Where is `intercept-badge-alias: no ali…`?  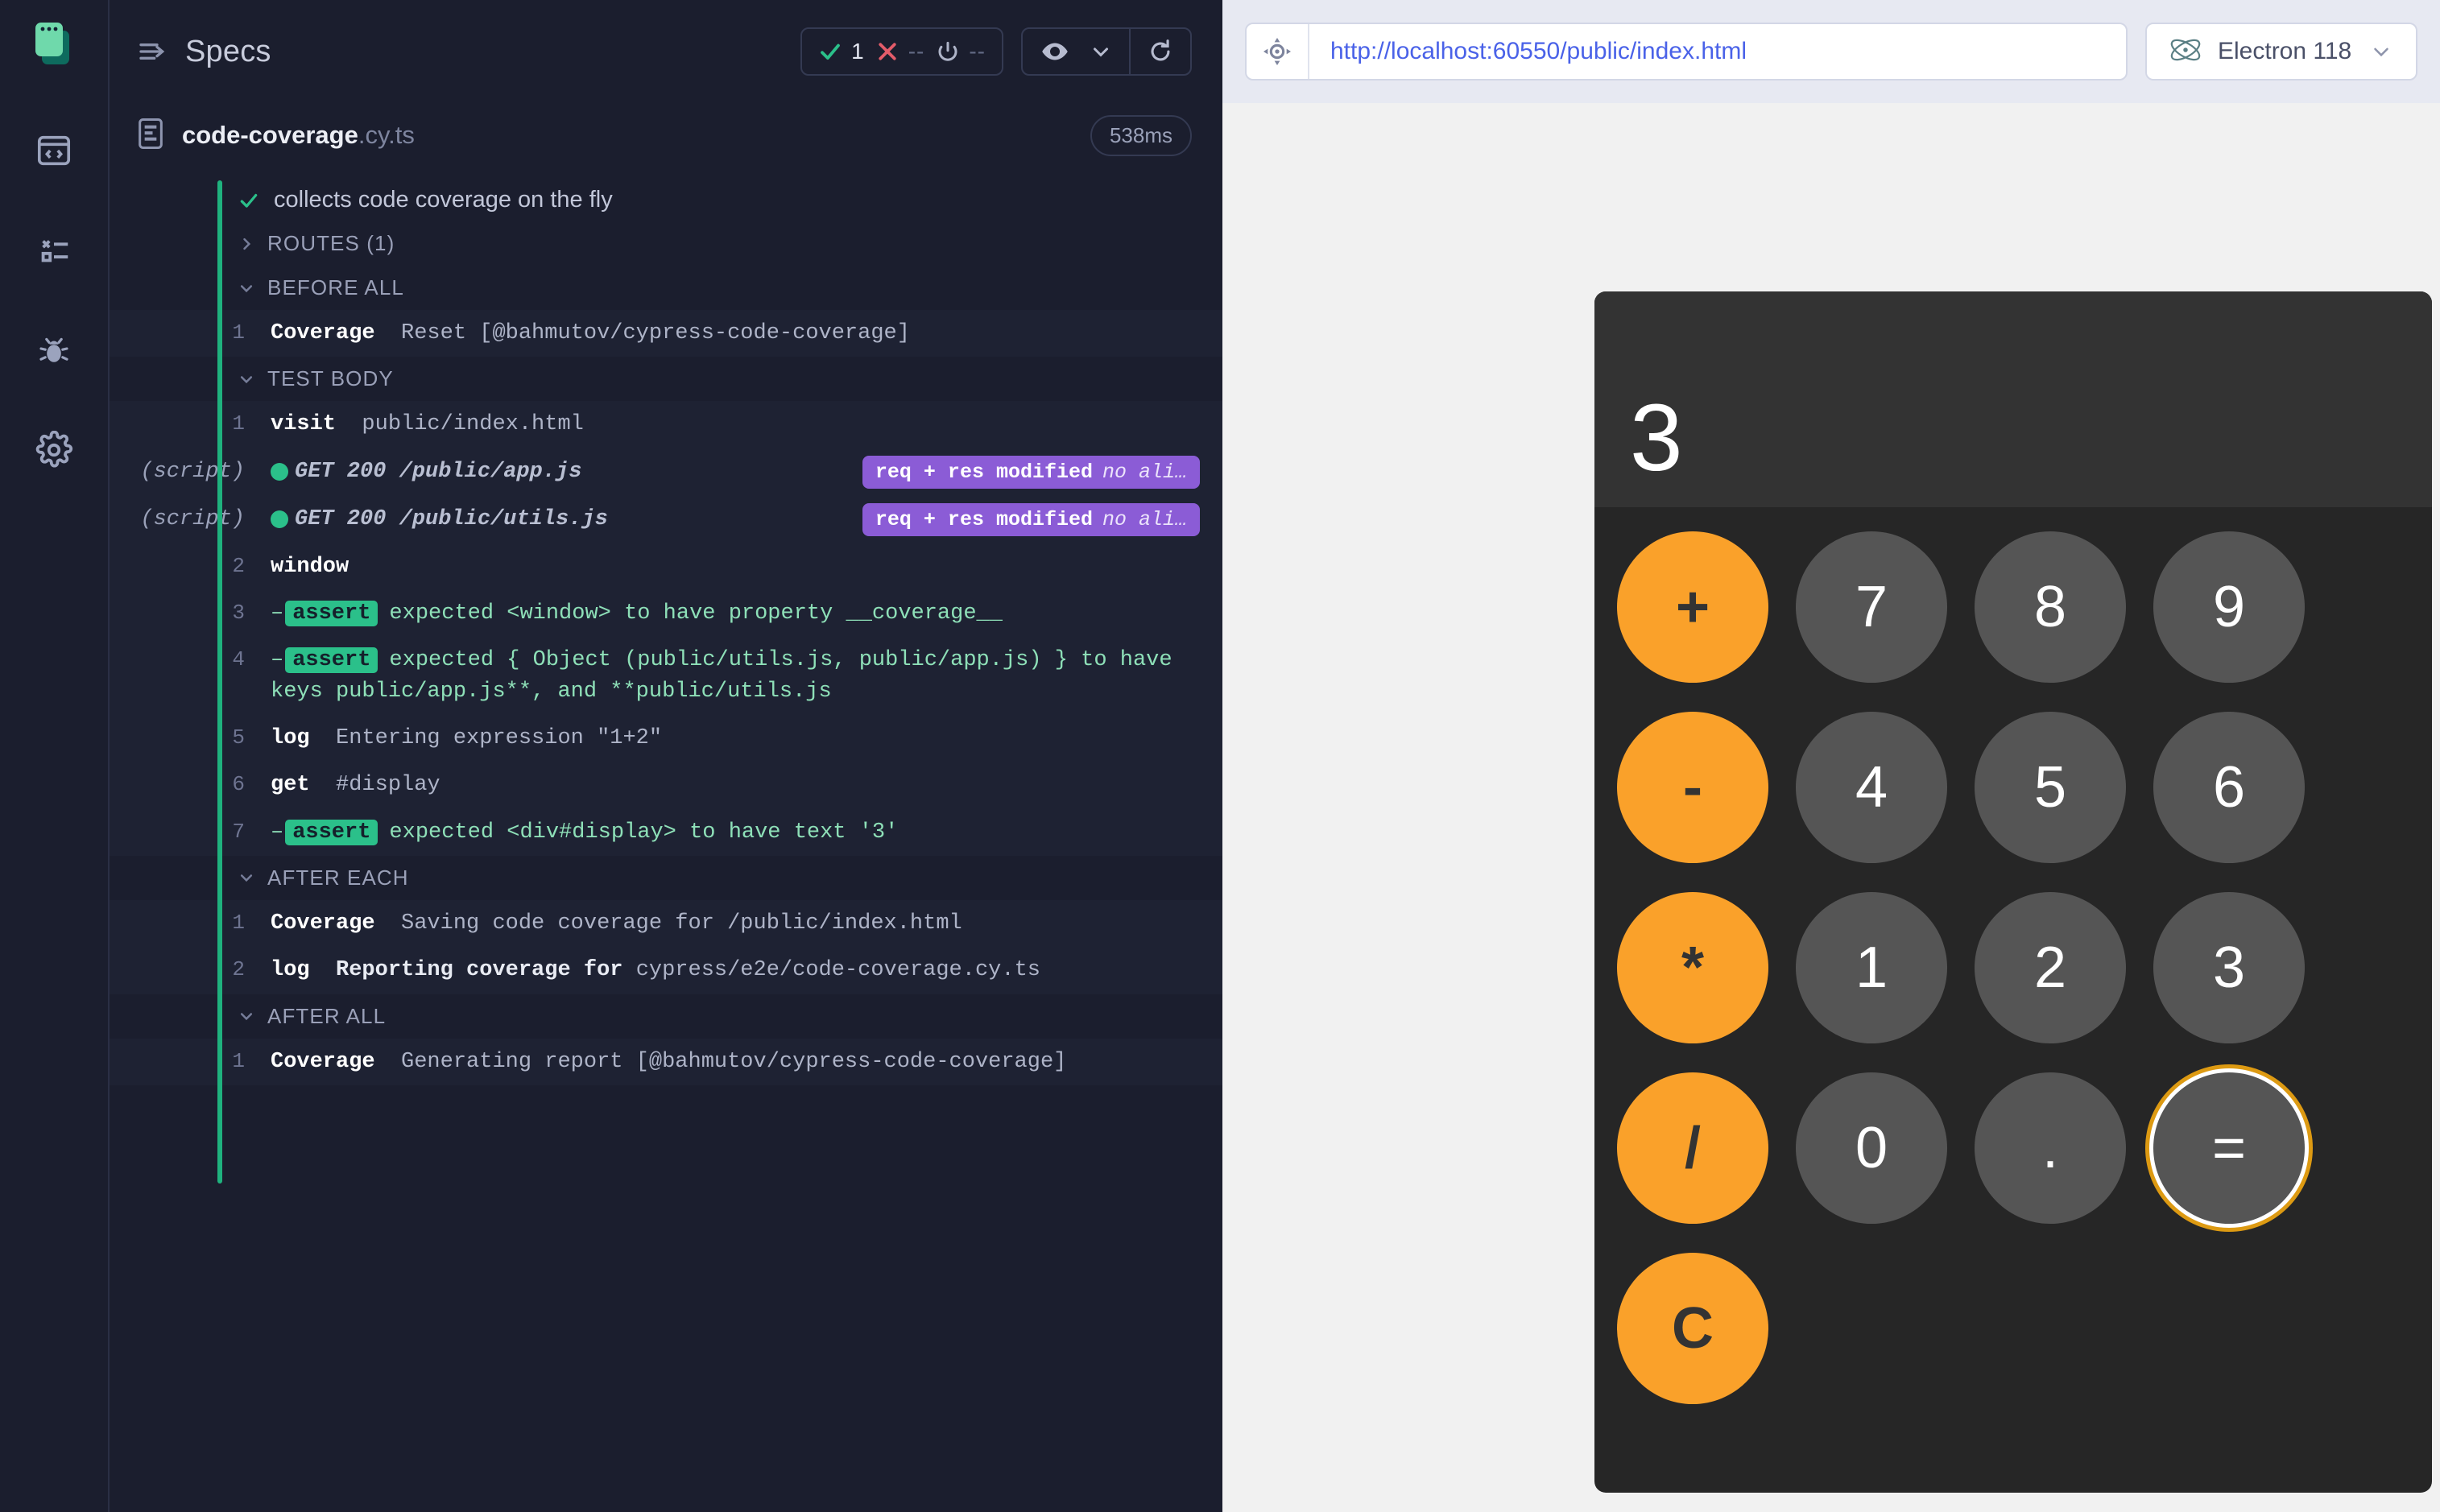 intercept-badge-alias: no ali… is located at coordinates (1145, 472).